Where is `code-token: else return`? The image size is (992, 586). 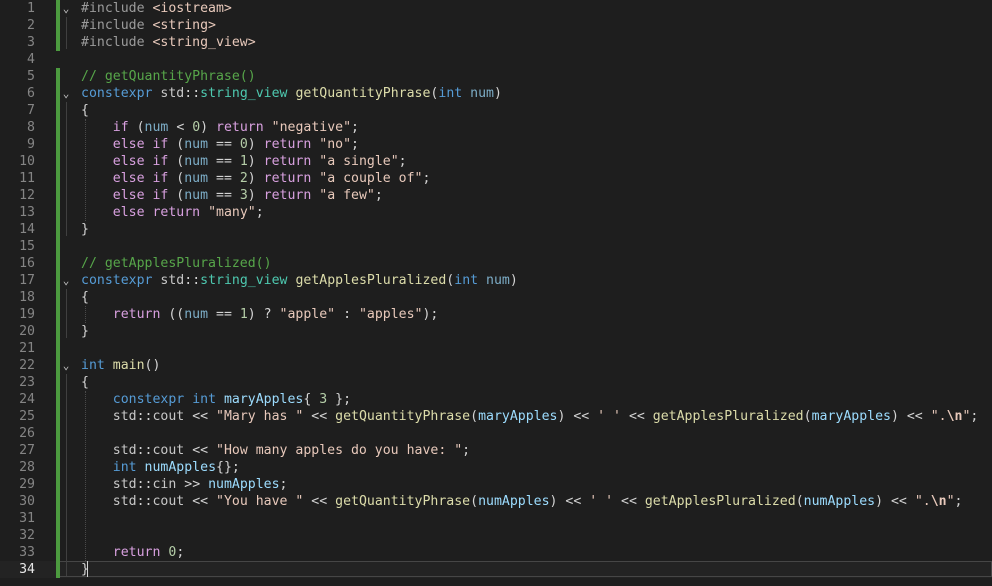
code-token: else return is located at coordinates (156, 212).